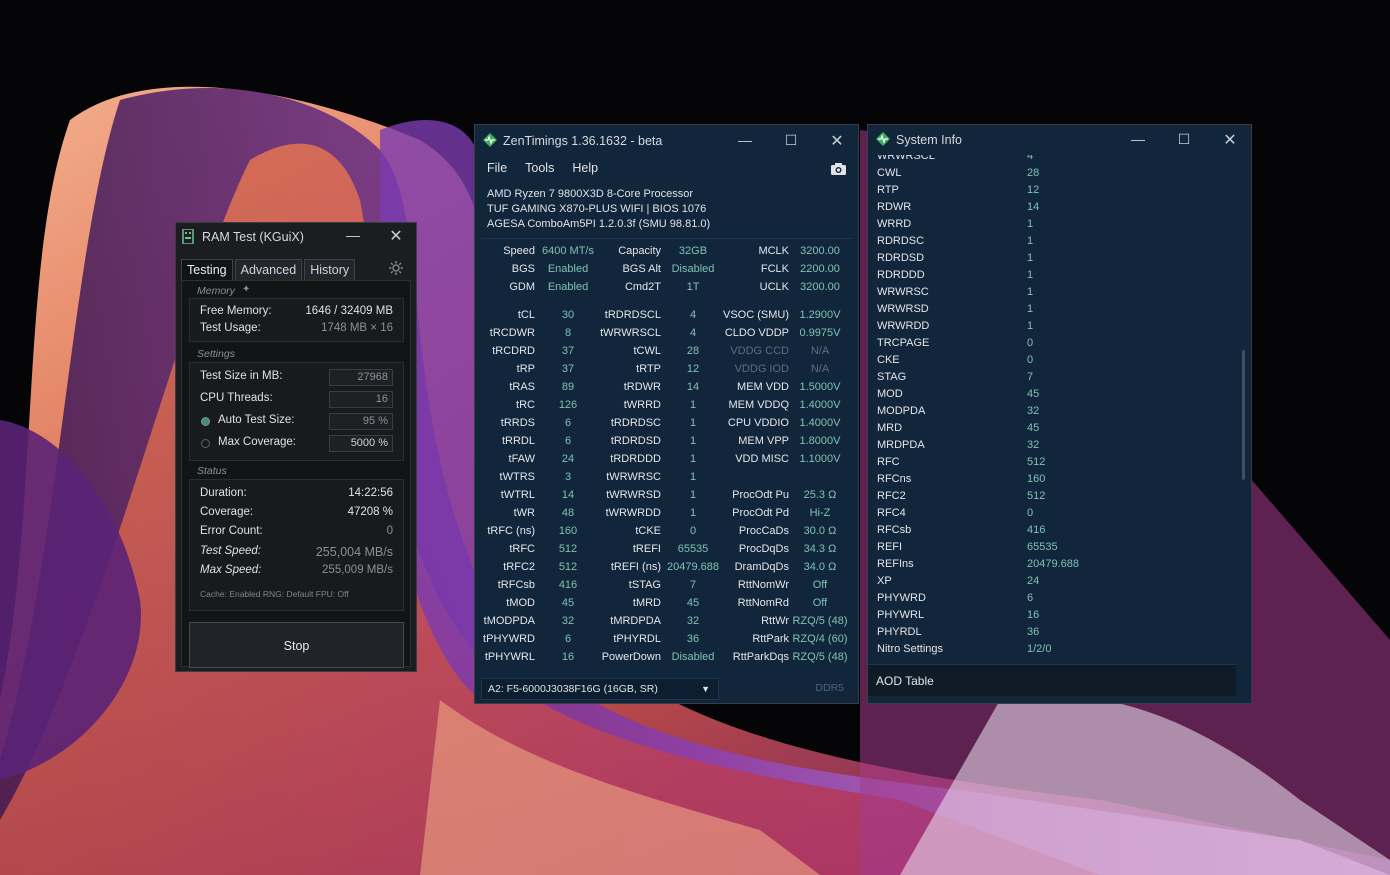  I want to click on list-item-value: 0, so click(1030, 360).